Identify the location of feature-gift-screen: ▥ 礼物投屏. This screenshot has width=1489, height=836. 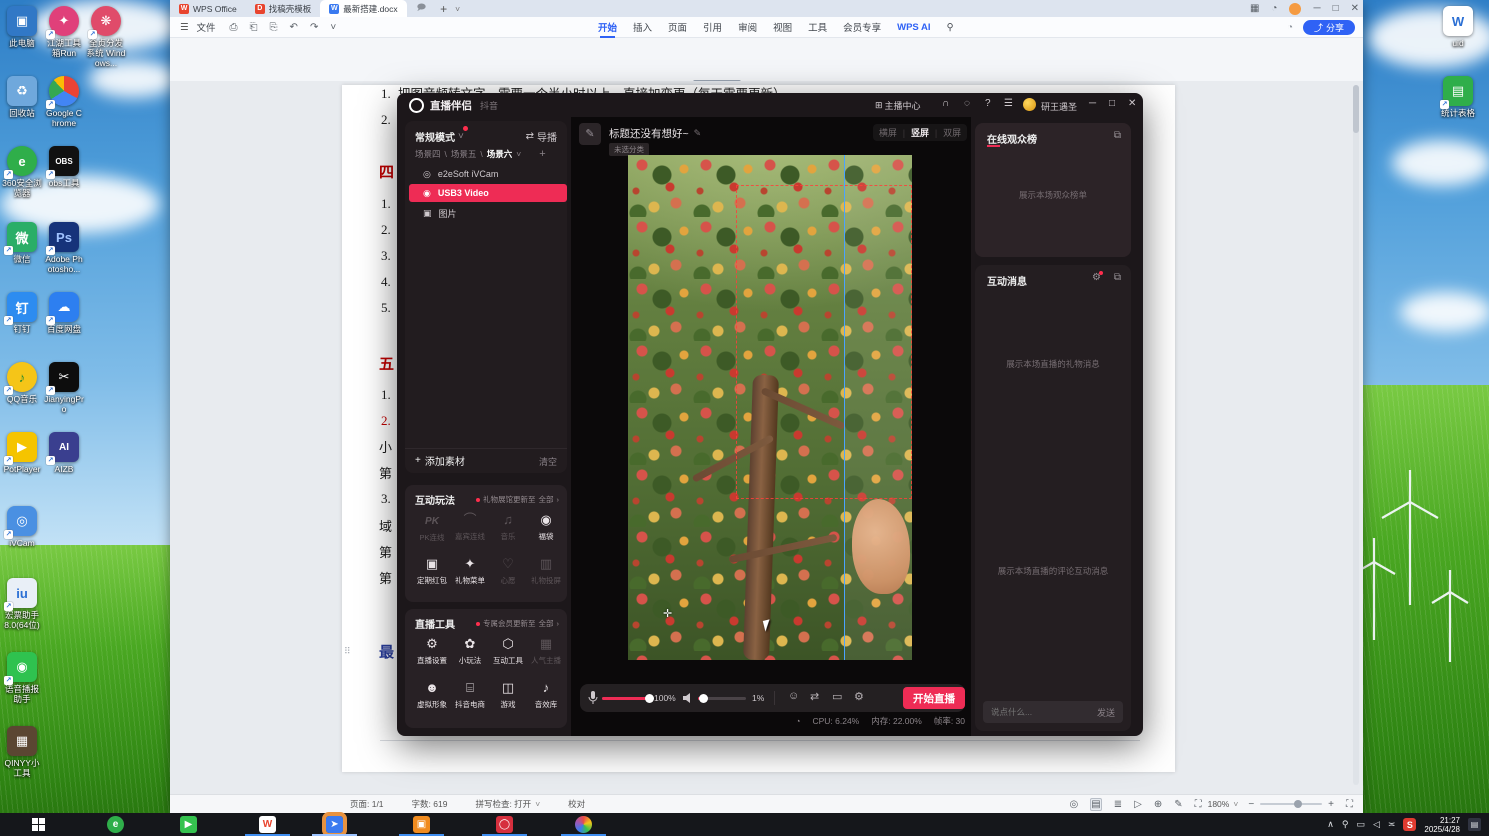
(546, 570).